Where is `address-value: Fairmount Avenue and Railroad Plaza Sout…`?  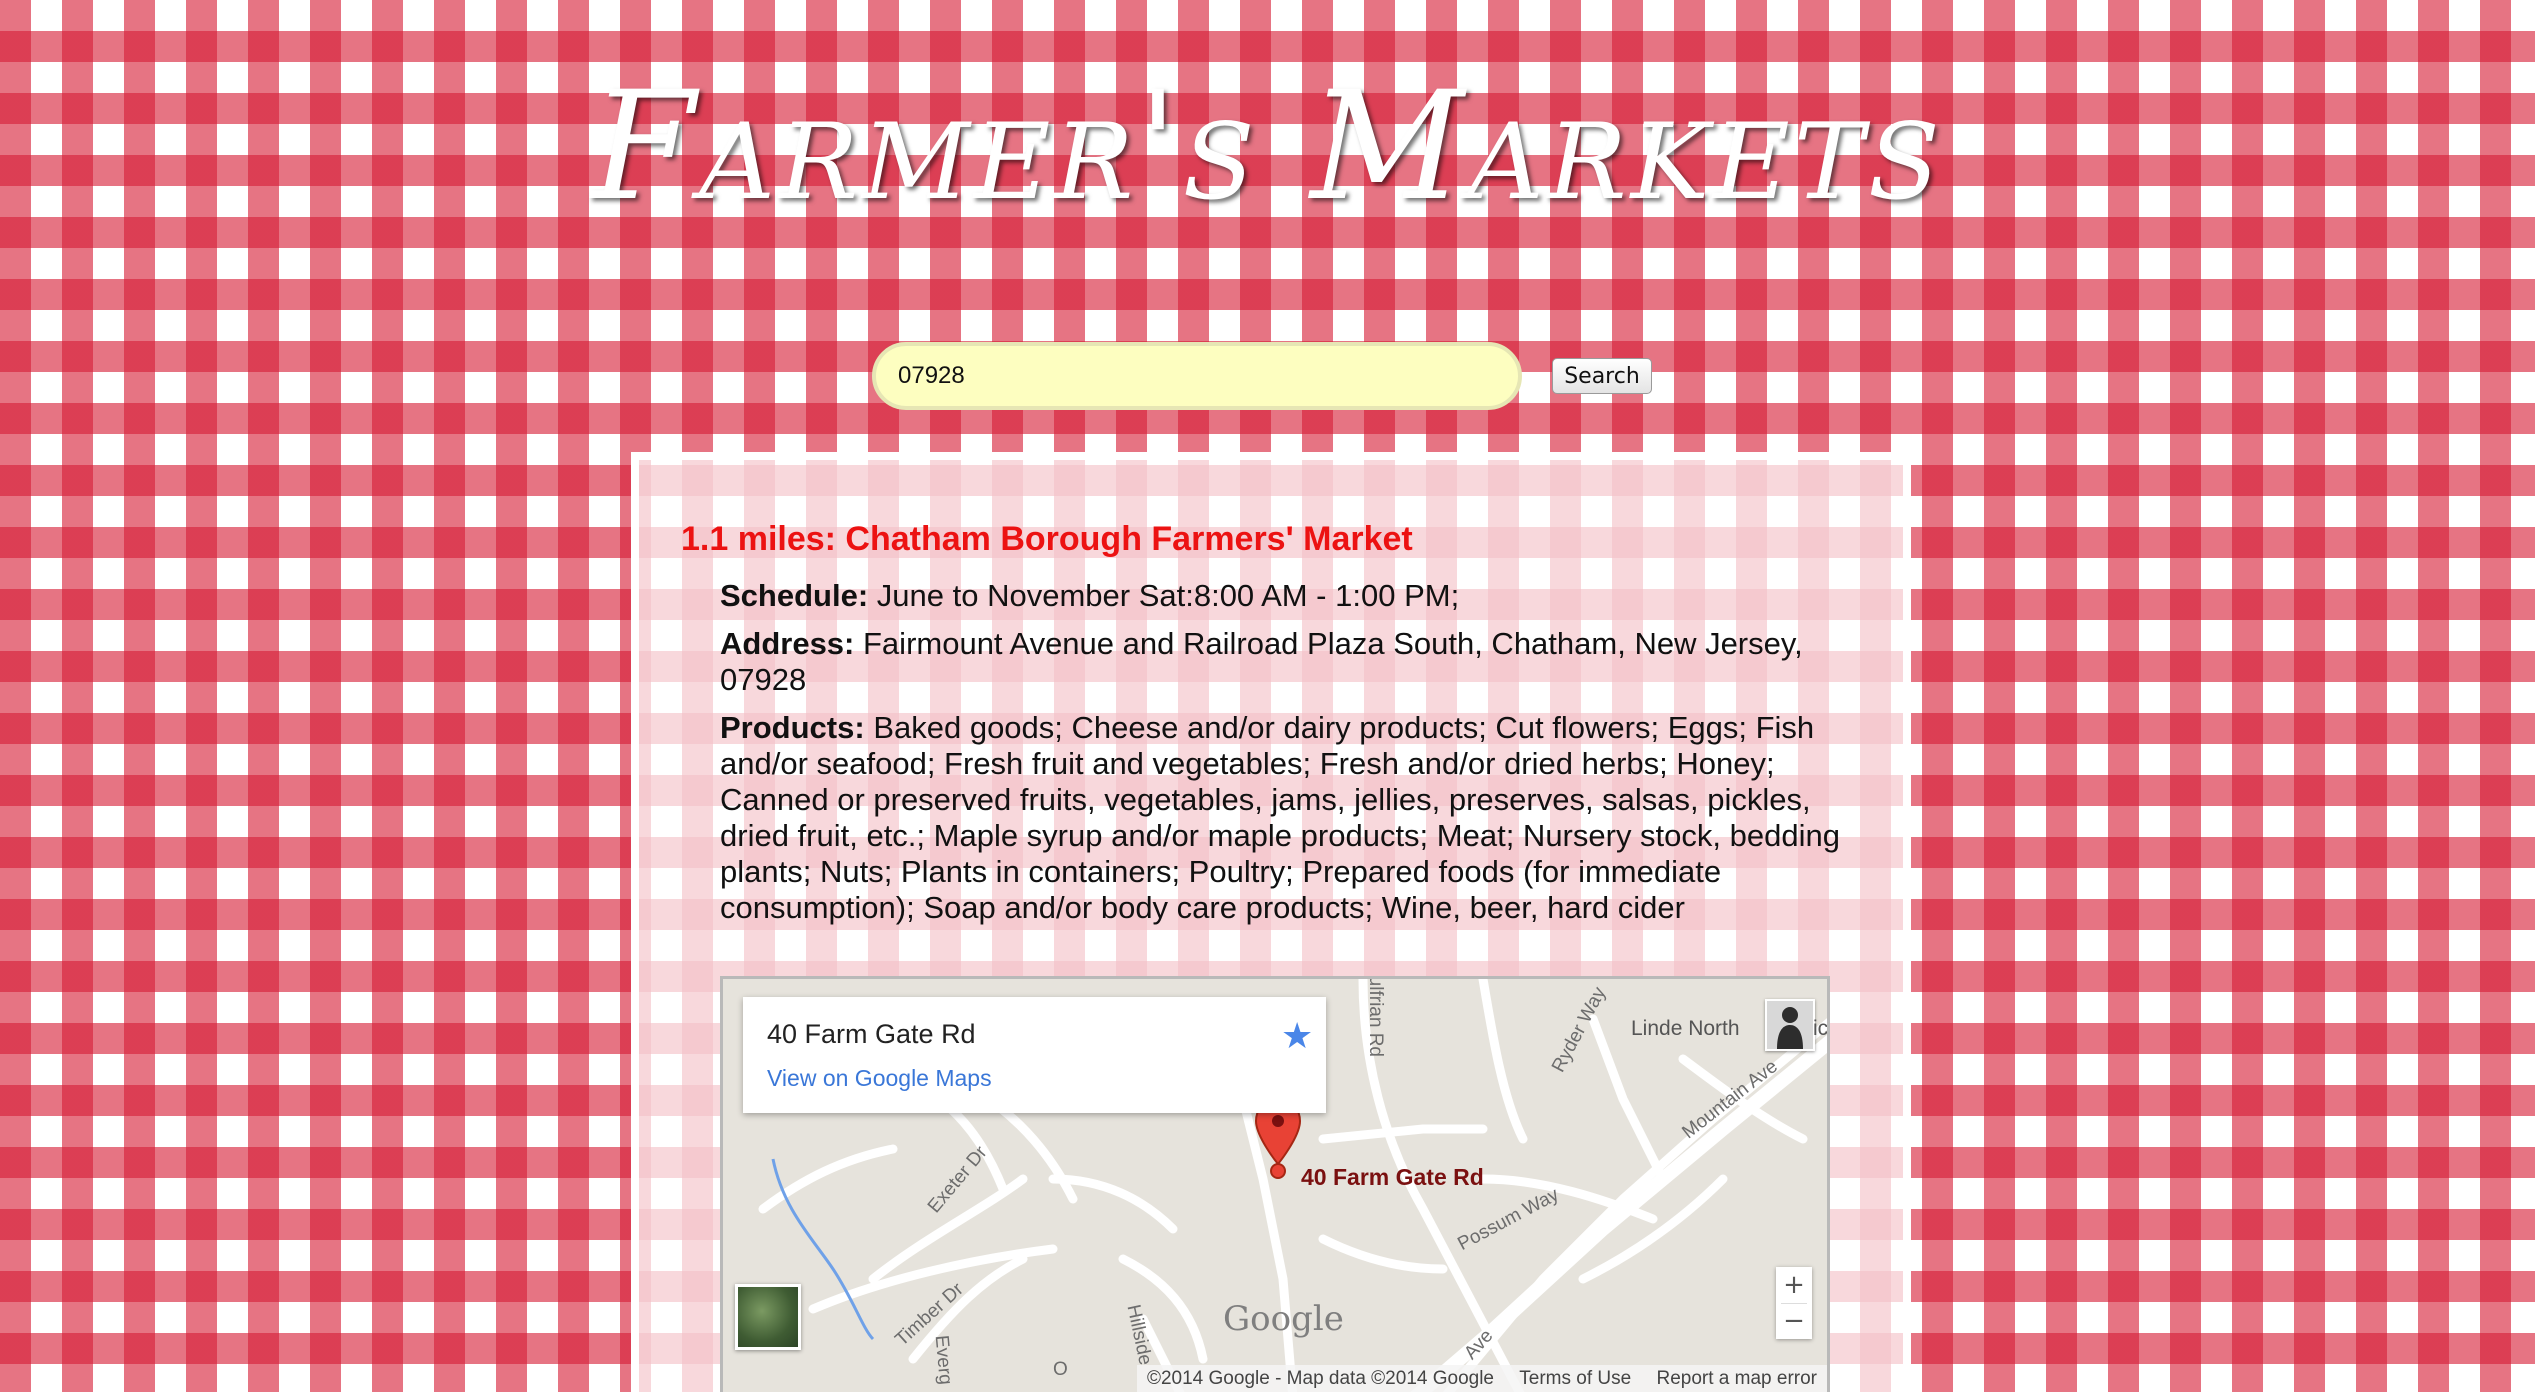 address-value: Fairmount Avenue and Railroad Plaza Sout… is located at coordinates (1261, 661).